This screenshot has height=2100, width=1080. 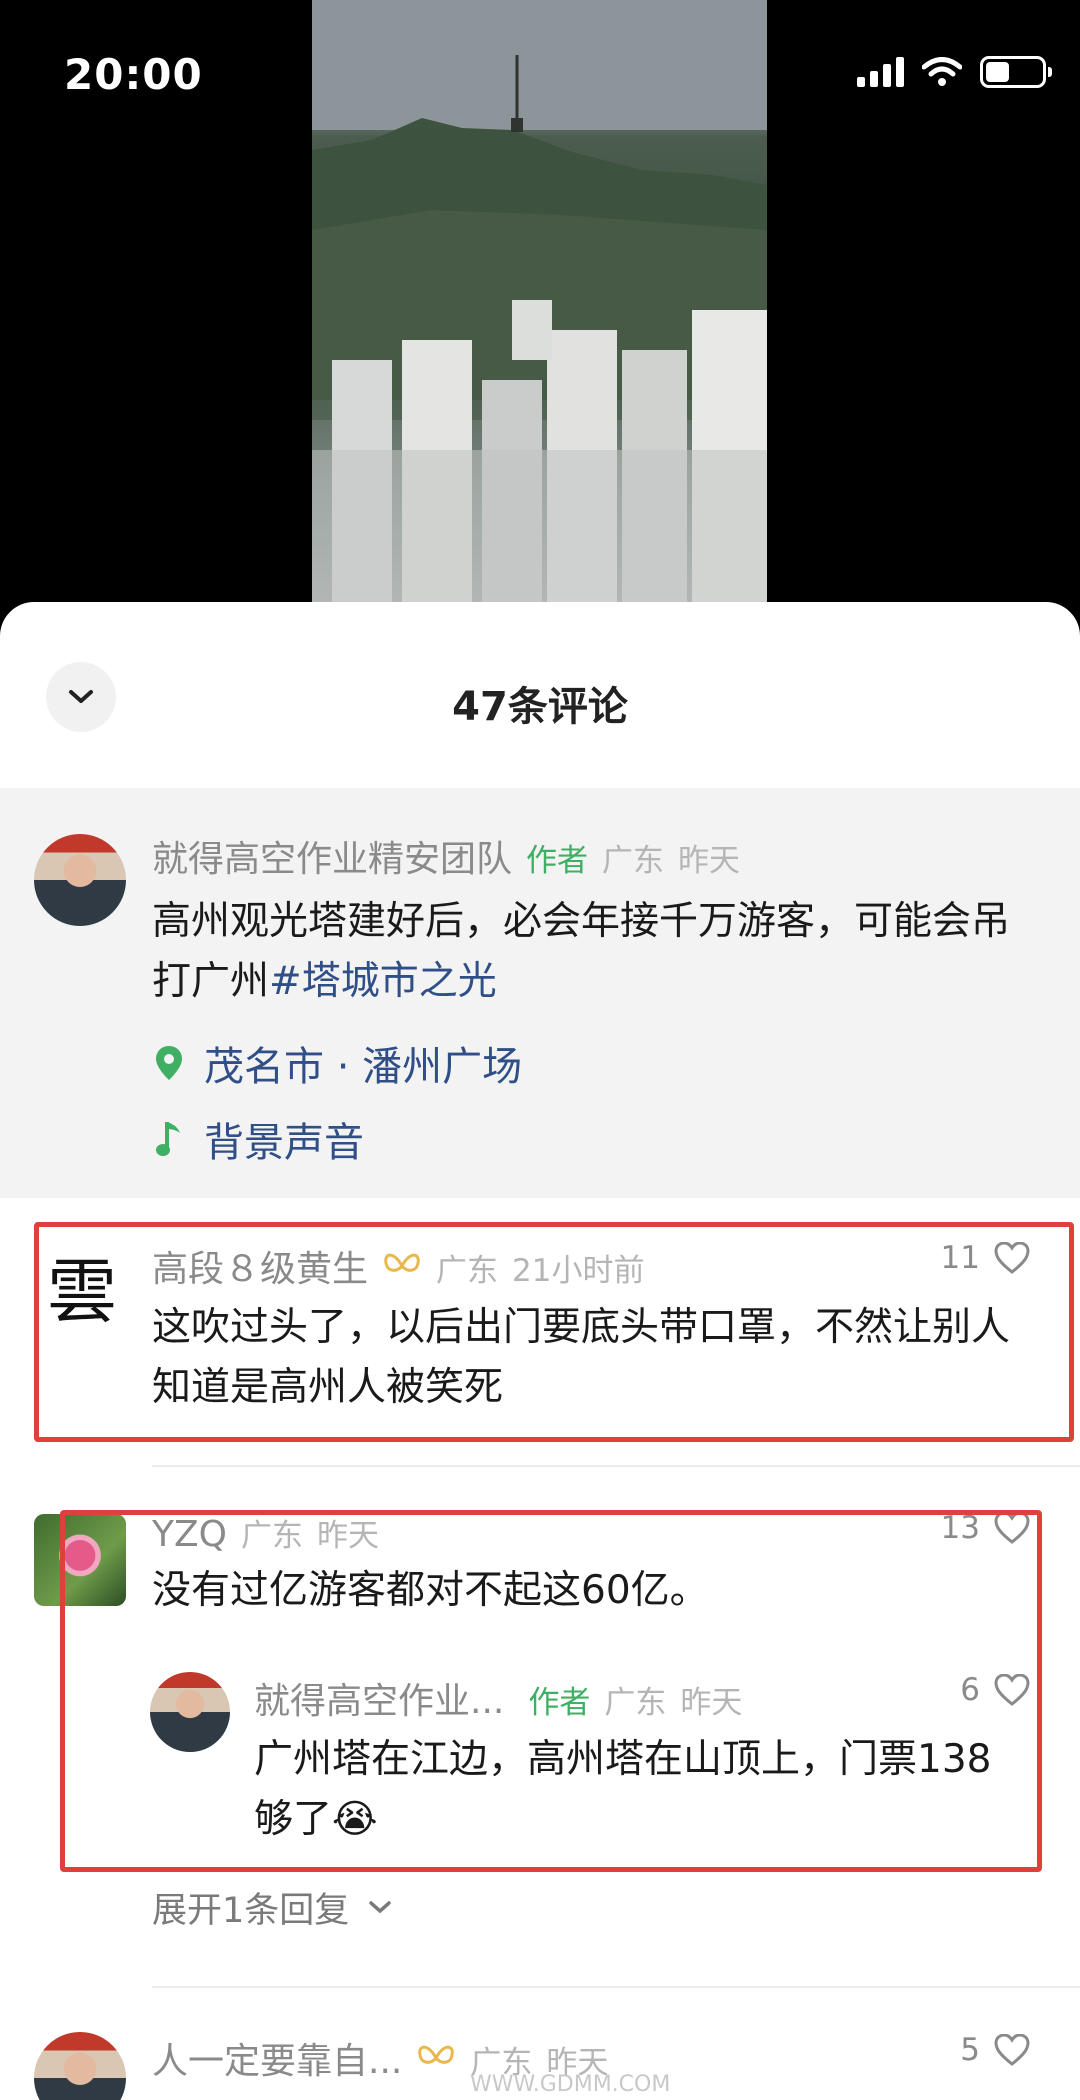 What do you see at coordinates (80, 880) in the screenshot?
I see `author-avatar` at bounding box center [80, 880].